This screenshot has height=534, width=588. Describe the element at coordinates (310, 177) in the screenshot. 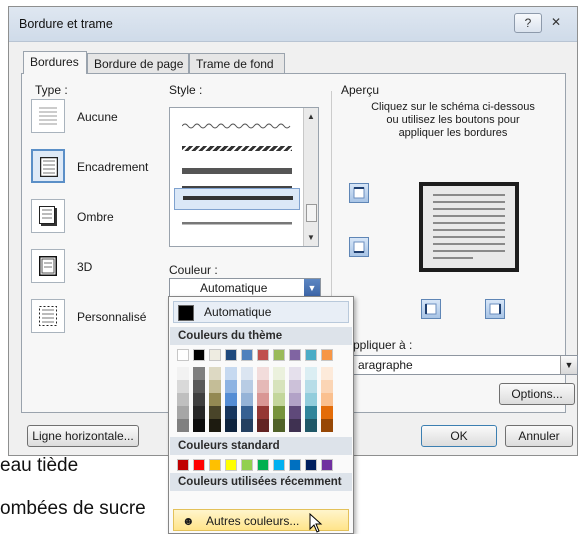

I see `style-scrollbar: ▲ ▼` at that location.